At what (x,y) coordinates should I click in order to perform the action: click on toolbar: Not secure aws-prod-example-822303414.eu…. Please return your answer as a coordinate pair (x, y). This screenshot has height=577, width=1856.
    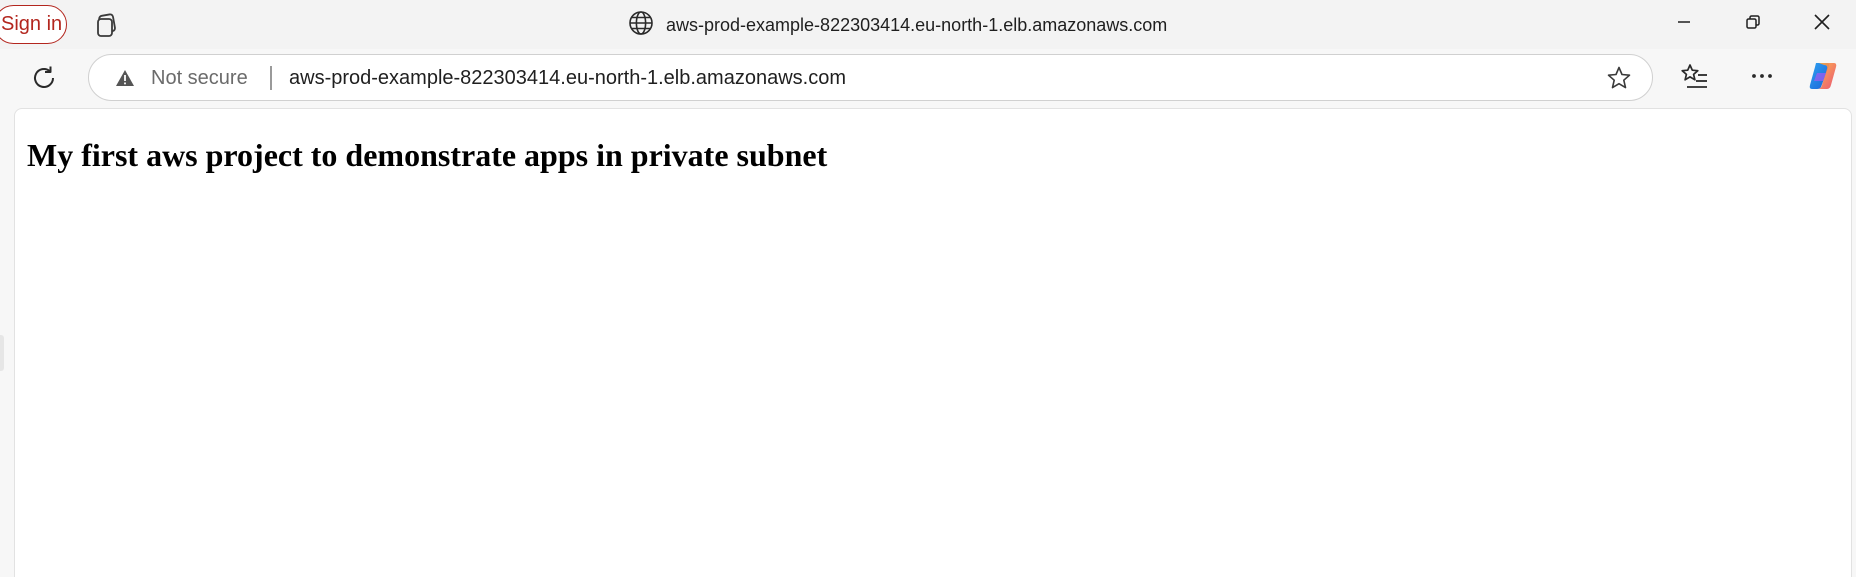
    Looking at the image, I should click on (928, 77).